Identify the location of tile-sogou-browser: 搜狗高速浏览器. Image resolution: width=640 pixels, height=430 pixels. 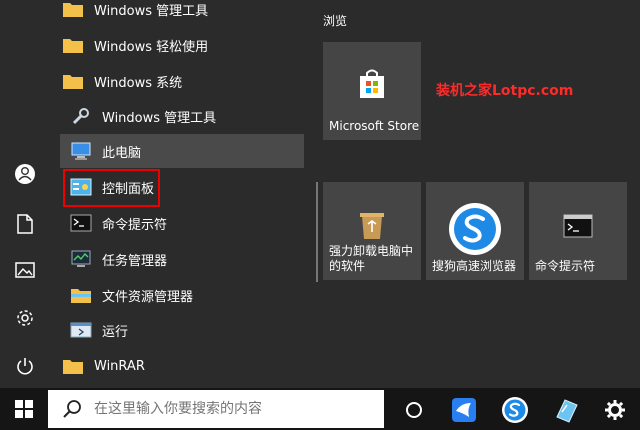
(475, 231).